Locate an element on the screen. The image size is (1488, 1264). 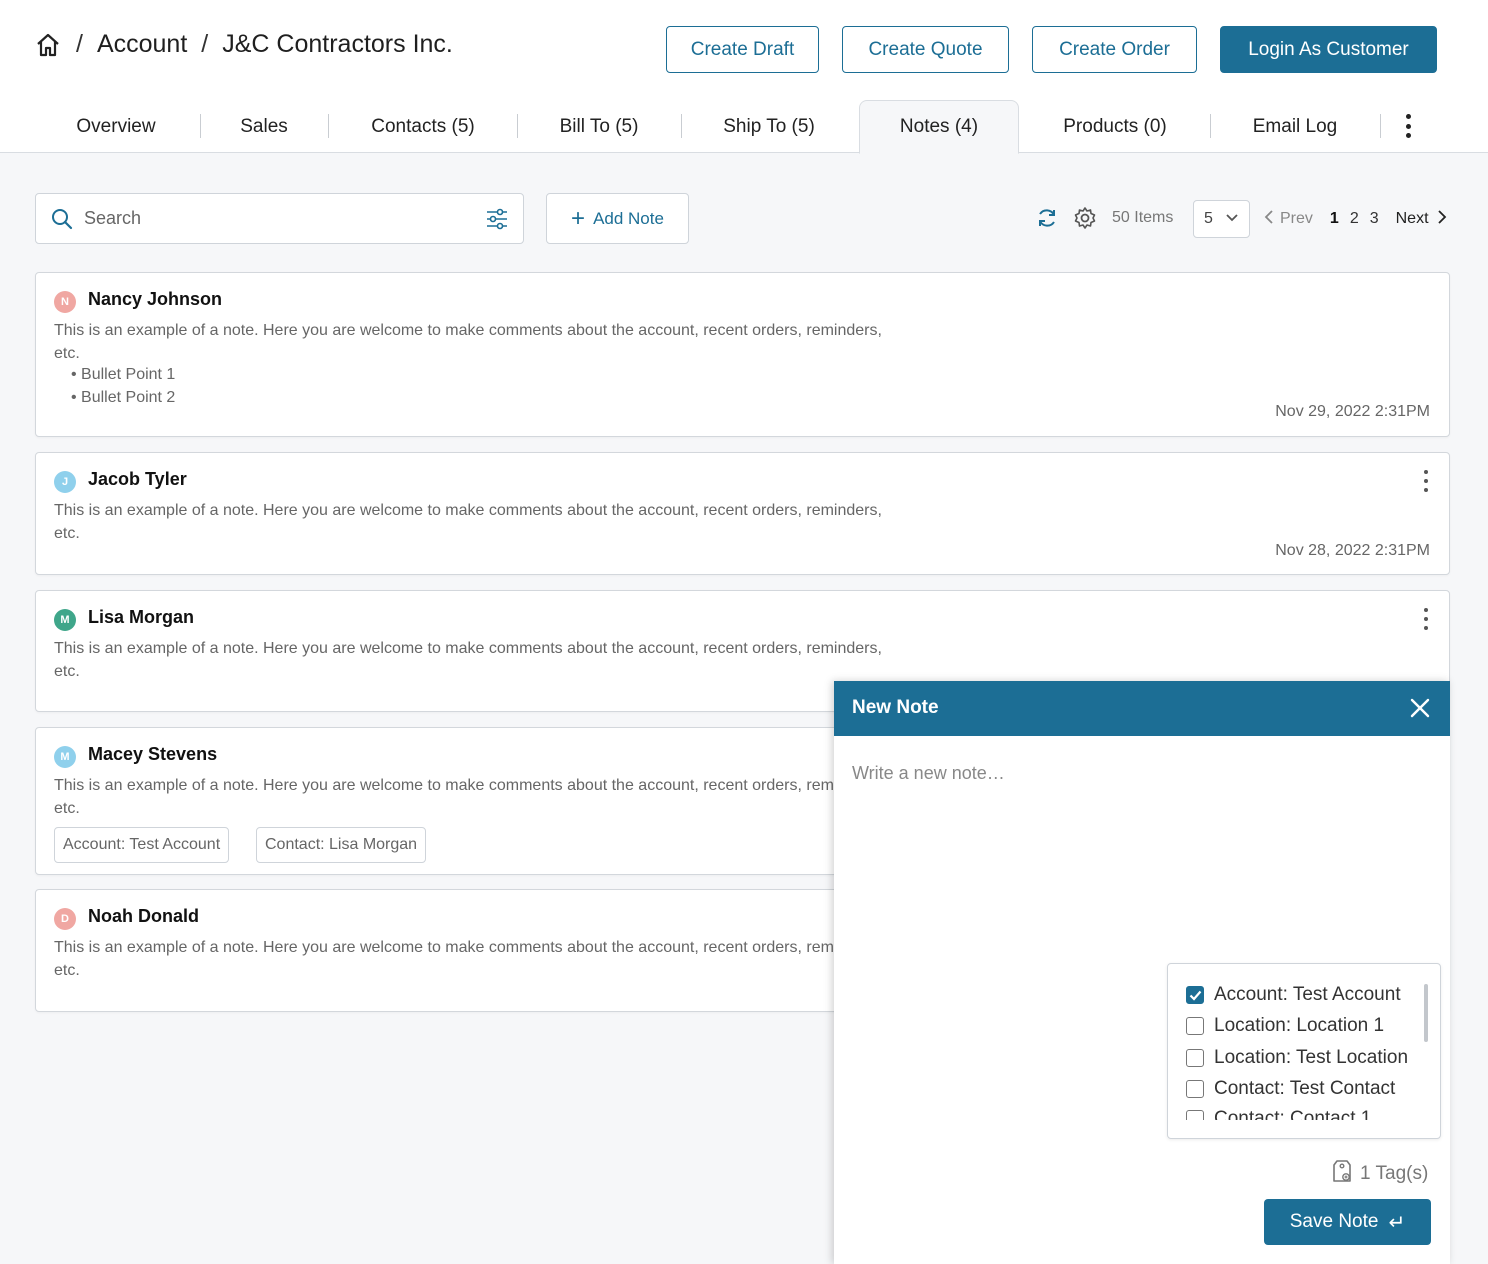
tag-option-label: Contact: Contact 1 is located at coordinates (1293, 1114).